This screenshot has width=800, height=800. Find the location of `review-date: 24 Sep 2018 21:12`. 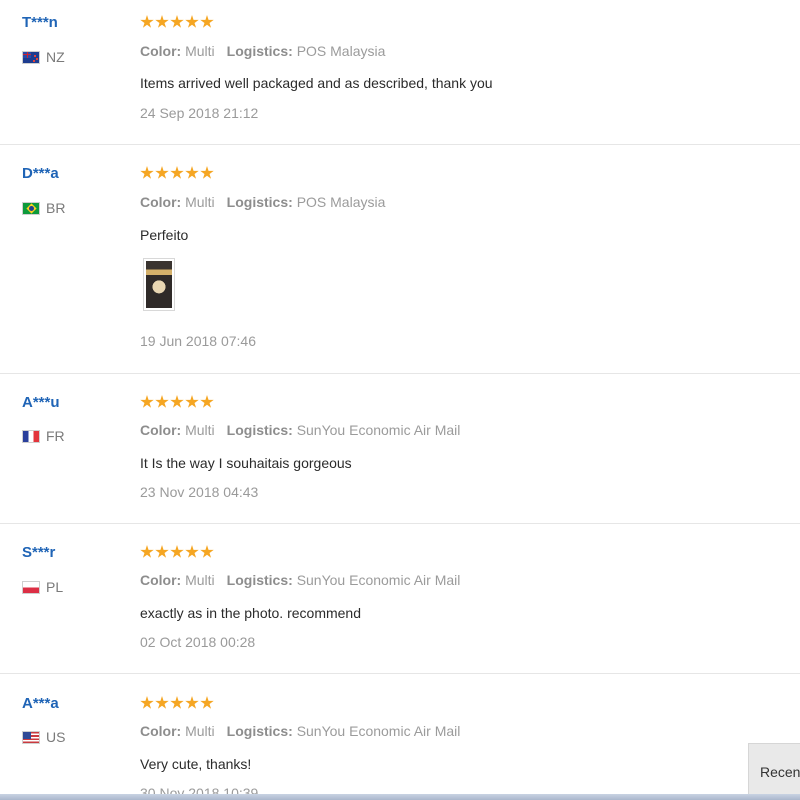

review-date: 24 Sep 2018 21:12 is located at coordinates (199, 113).